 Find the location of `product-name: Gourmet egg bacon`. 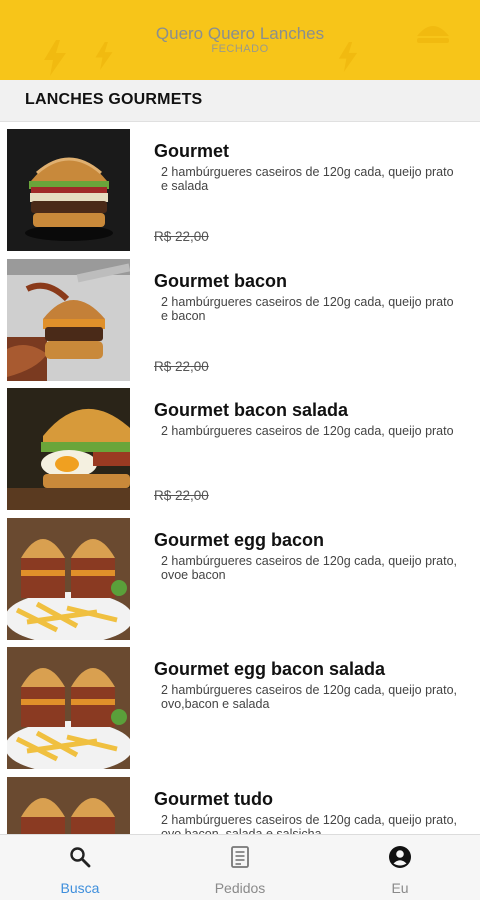

product-name: Gourmet egg bacon is located at coordinates (239, 539).